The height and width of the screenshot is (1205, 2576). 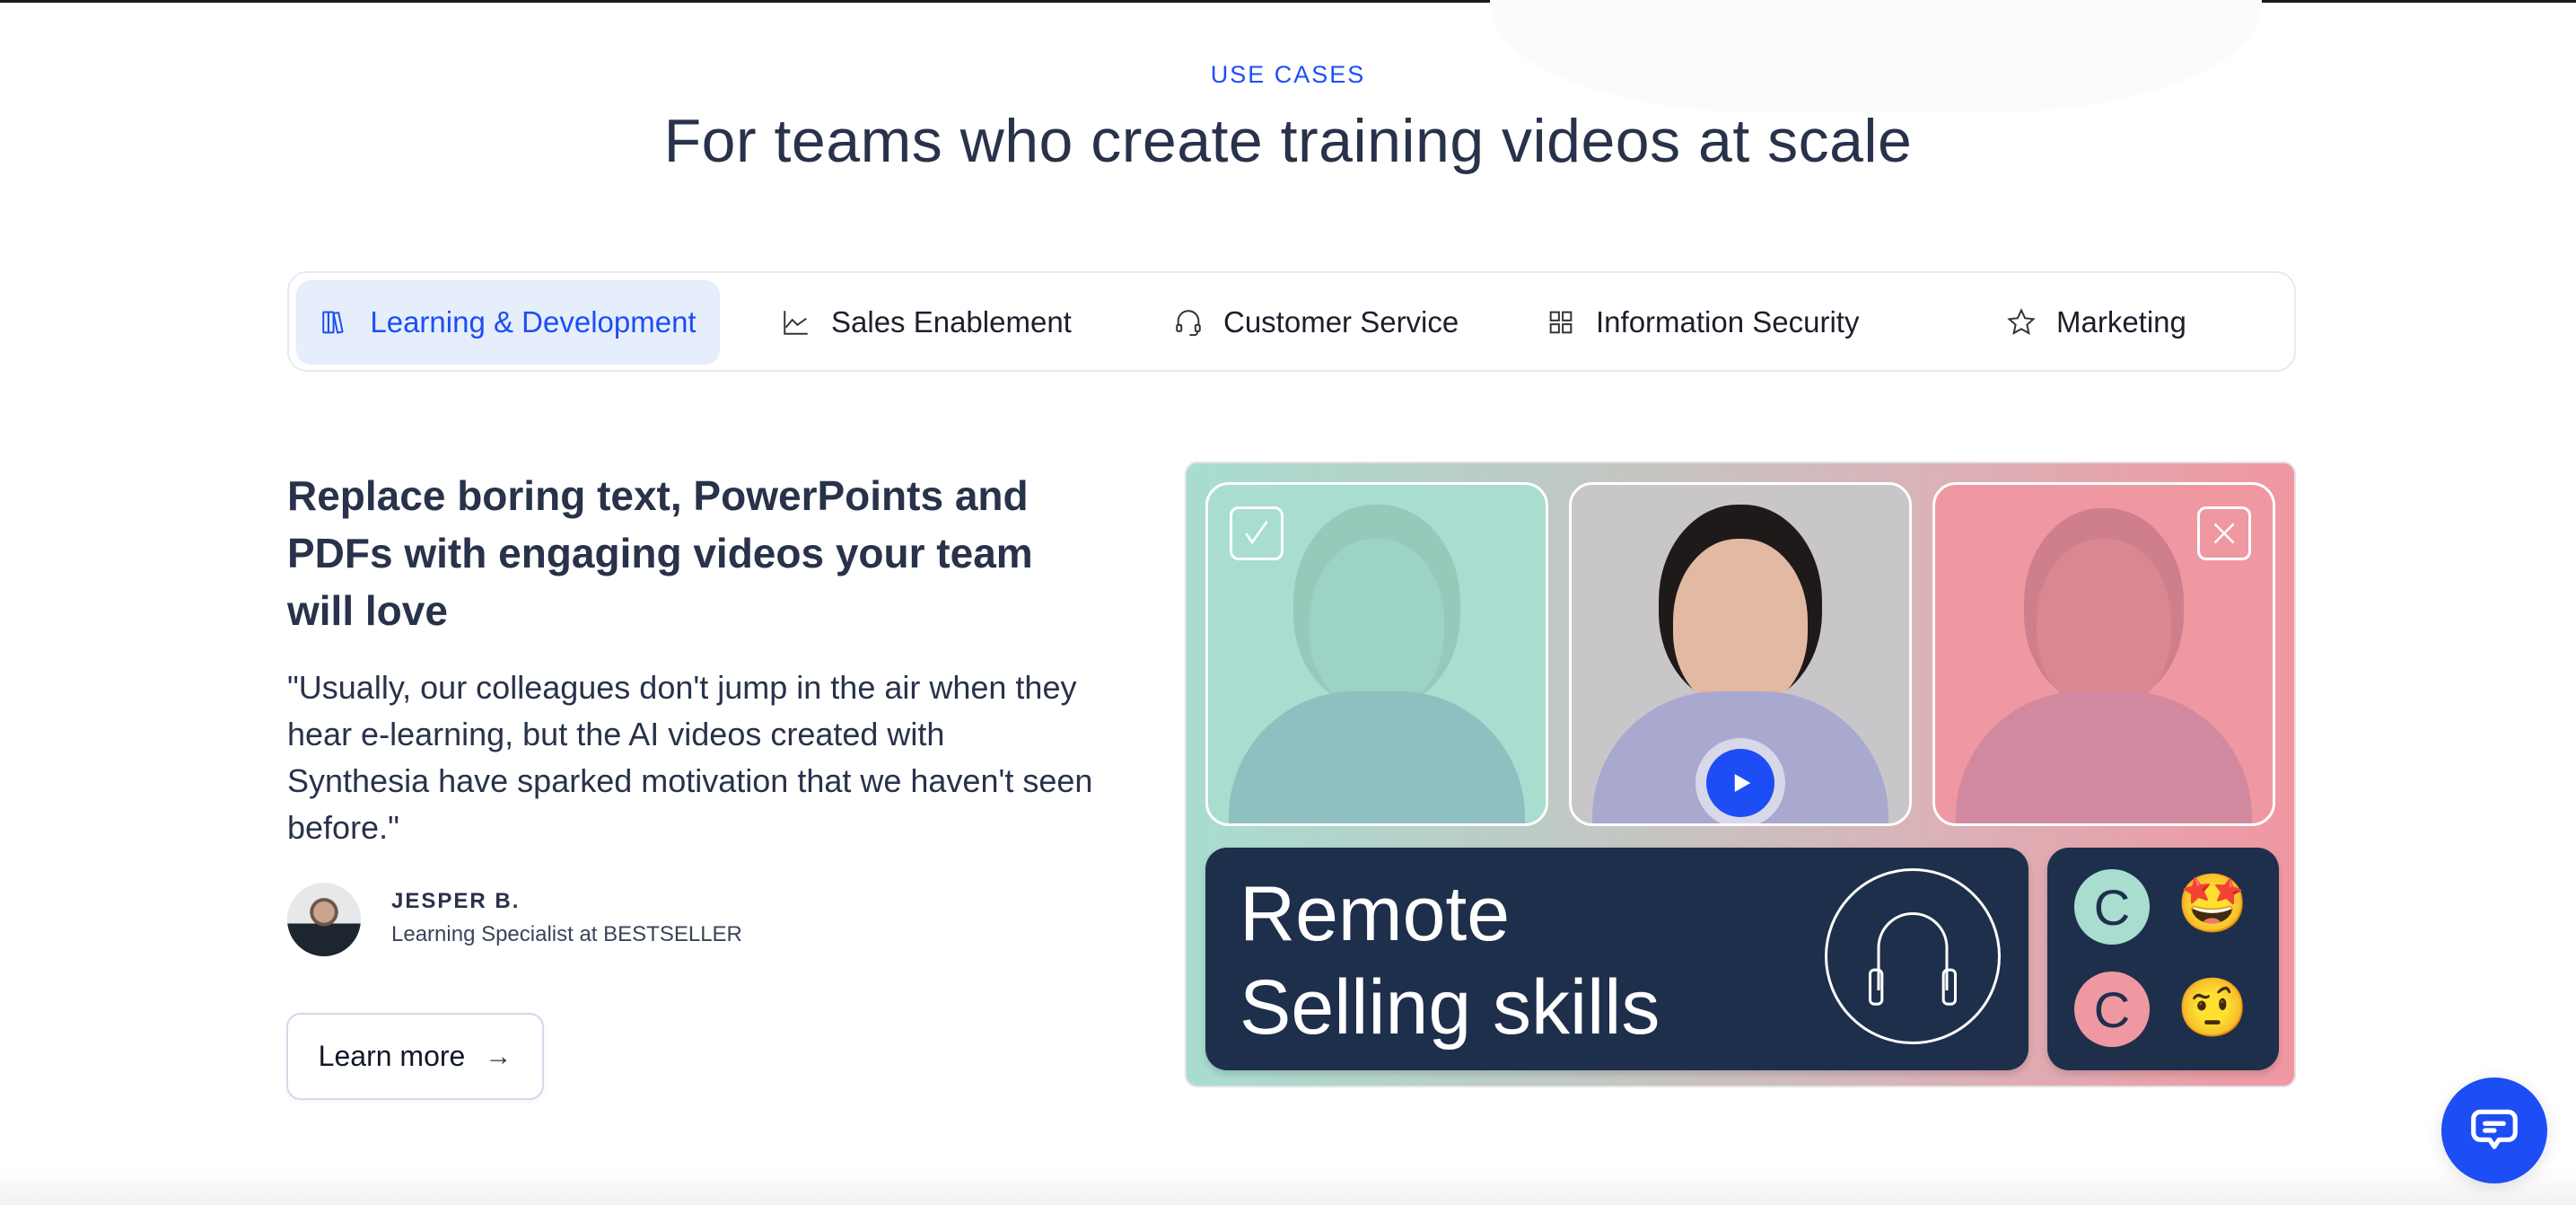 I want to click on avatar-card-selected, so click(x=1740, y=654).